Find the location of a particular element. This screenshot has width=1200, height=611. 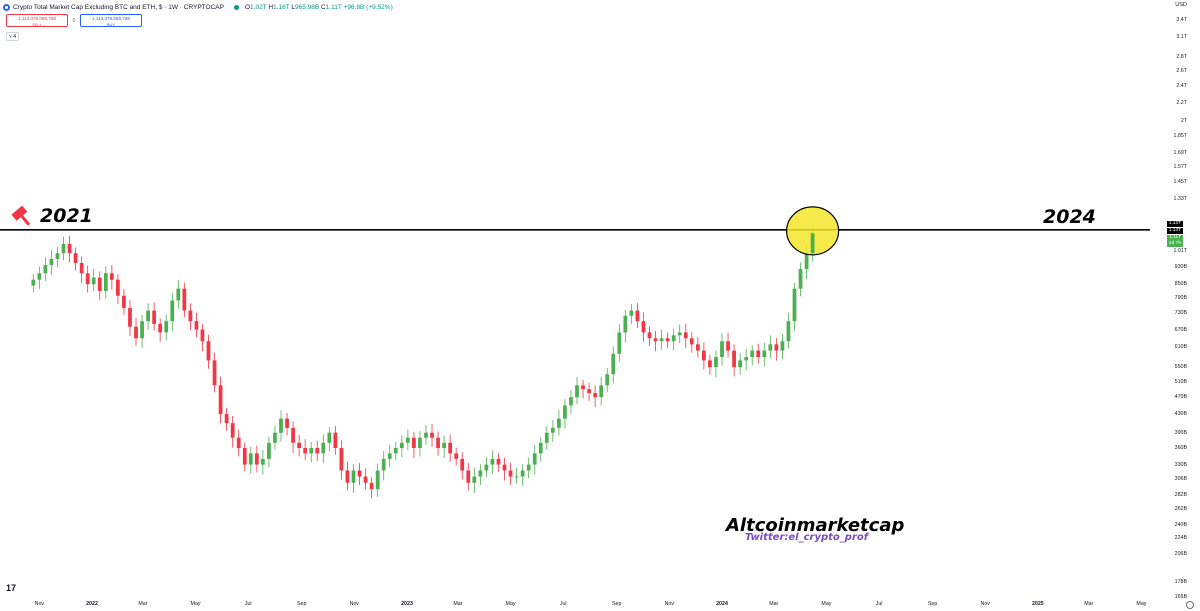

spread-value: 0 is located at coordinates (74, 20).